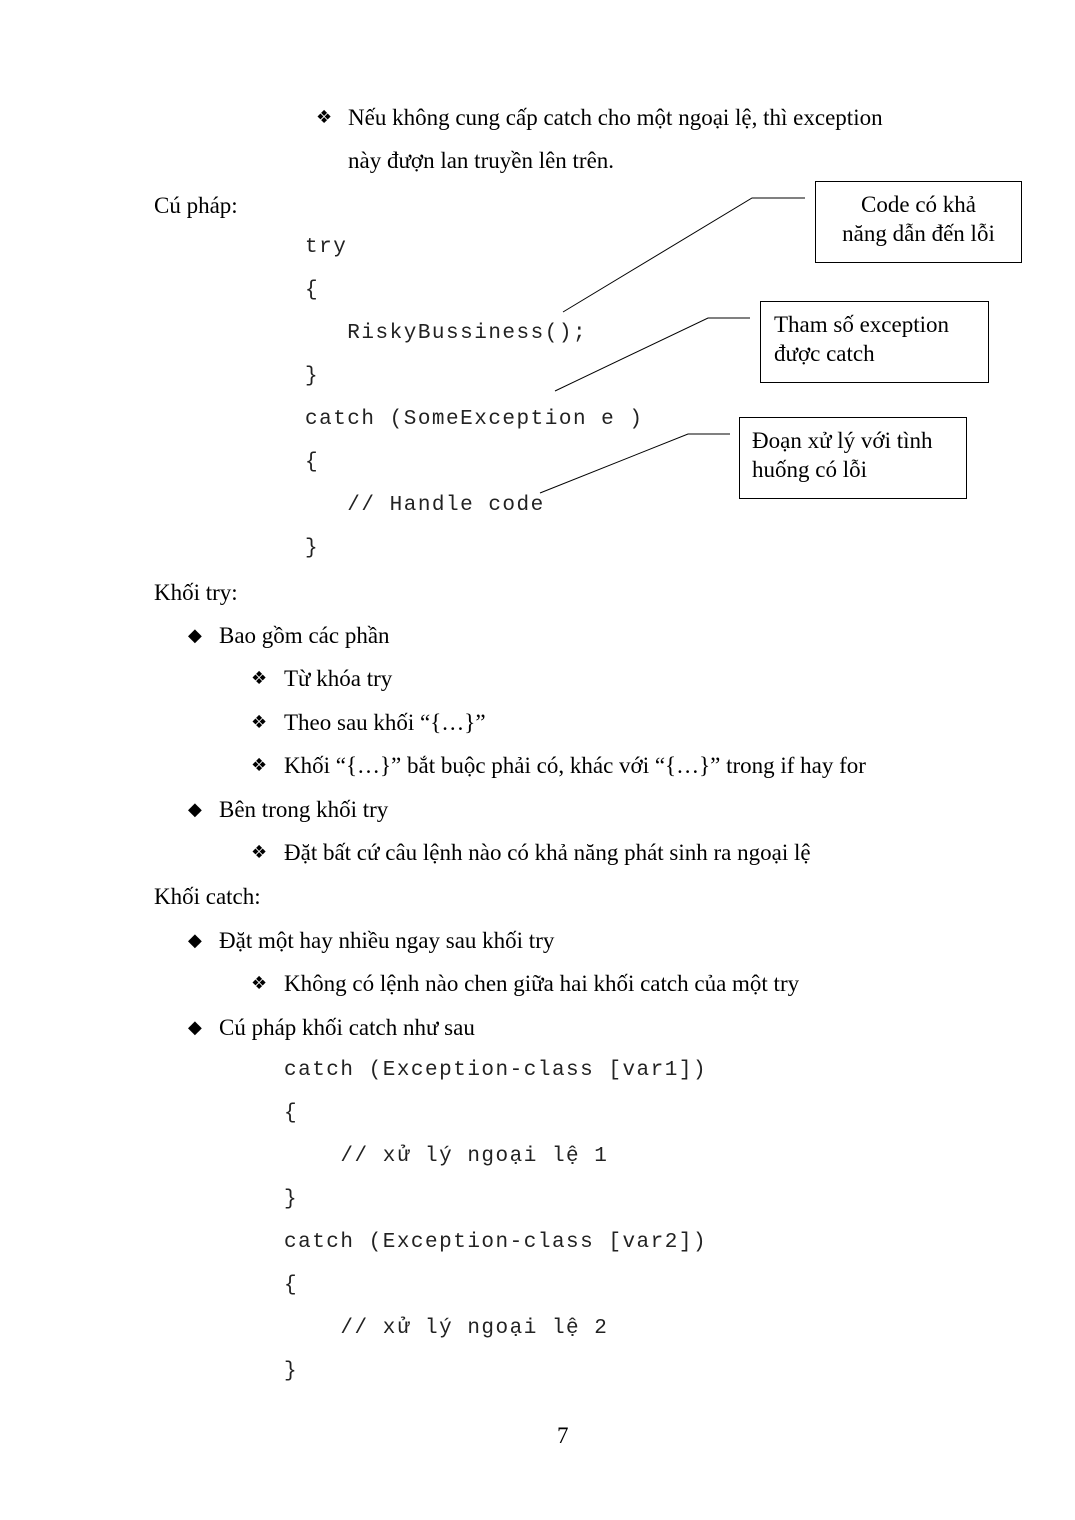 Image resolution: width=1075 pixels, height=1520 pixels. I want to click on code-line: try, so click(326, 247).